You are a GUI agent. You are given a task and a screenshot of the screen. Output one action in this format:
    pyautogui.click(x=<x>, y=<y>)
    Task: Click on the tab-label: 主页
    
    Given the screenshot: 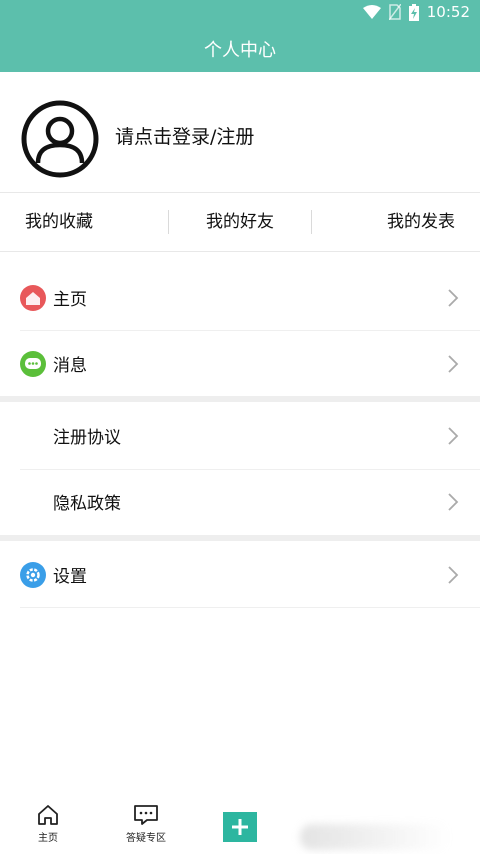 What is the action you would take?
    pyautogui.click(x=48, y=838)
    